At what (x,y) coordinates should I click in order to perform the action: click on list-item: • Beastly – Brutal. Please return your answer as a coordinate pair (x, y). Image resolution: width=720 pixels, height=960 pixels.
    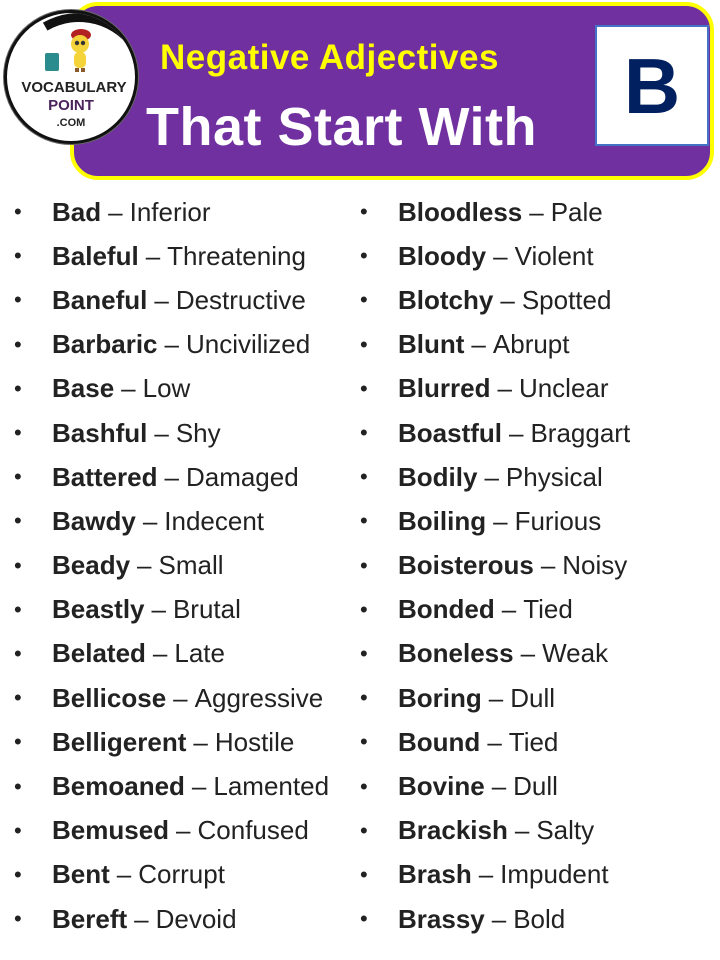
    Looking at the image, I should click on (171, 610).